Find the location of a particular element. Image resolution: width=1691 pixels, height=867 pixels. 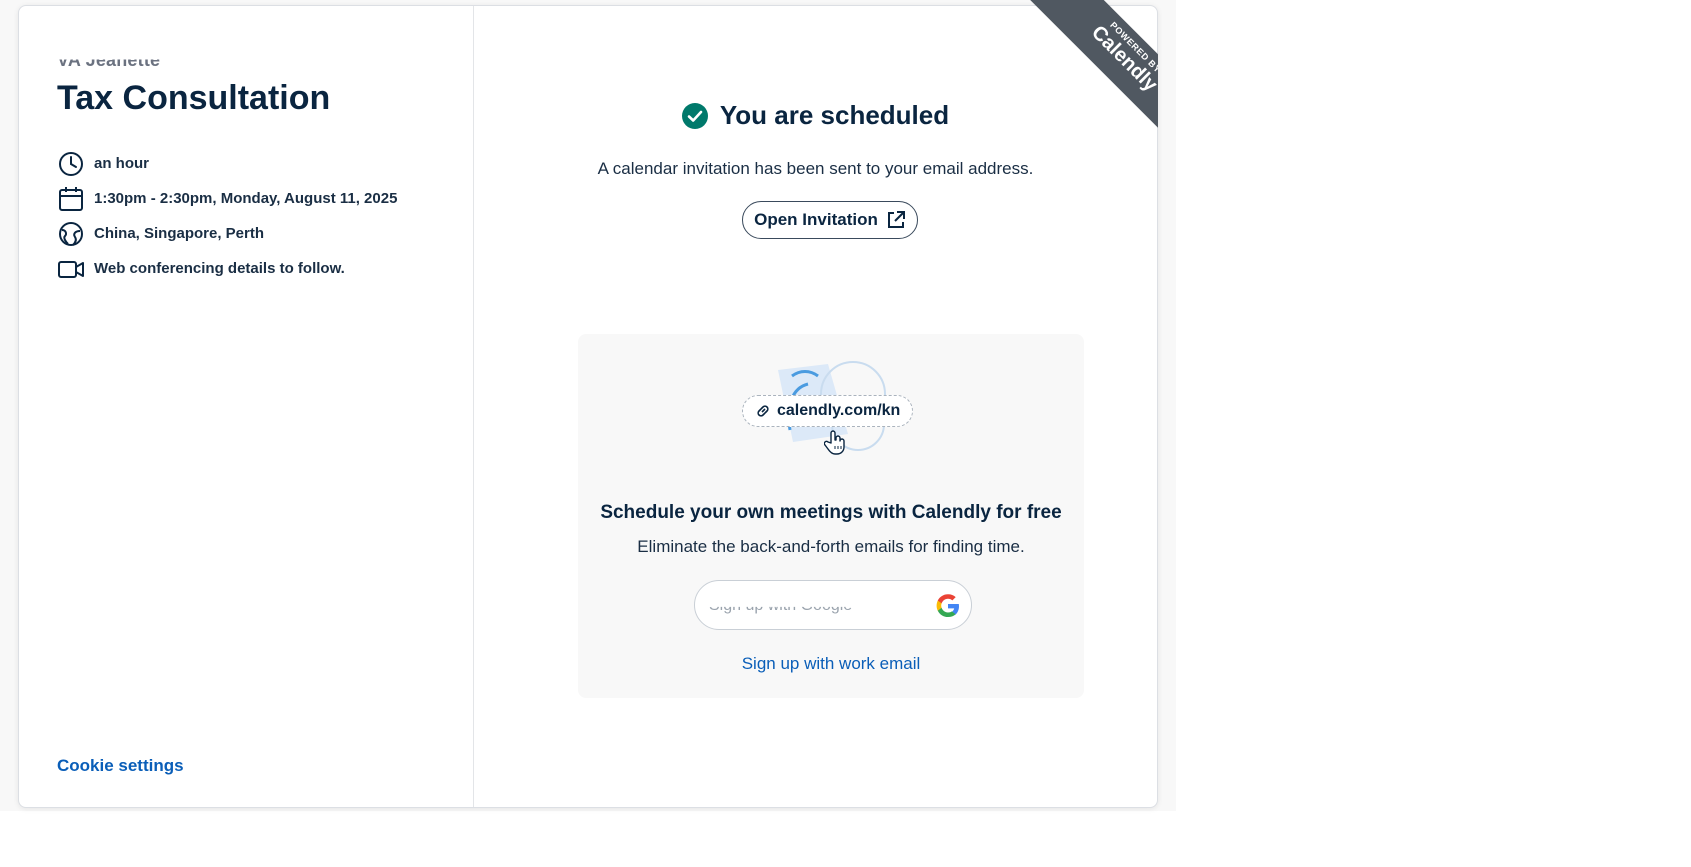

open-invitation-button: Open Invitation is located at coordinates (830, 220).